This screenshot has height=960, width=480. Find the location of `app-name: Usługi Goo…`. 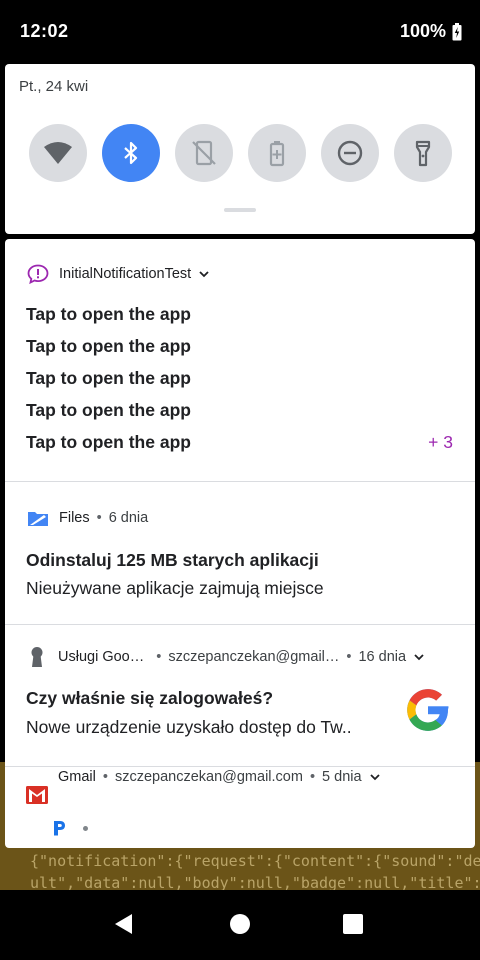

app-name: Usługi Goo… is located at coordinates (101, 657).